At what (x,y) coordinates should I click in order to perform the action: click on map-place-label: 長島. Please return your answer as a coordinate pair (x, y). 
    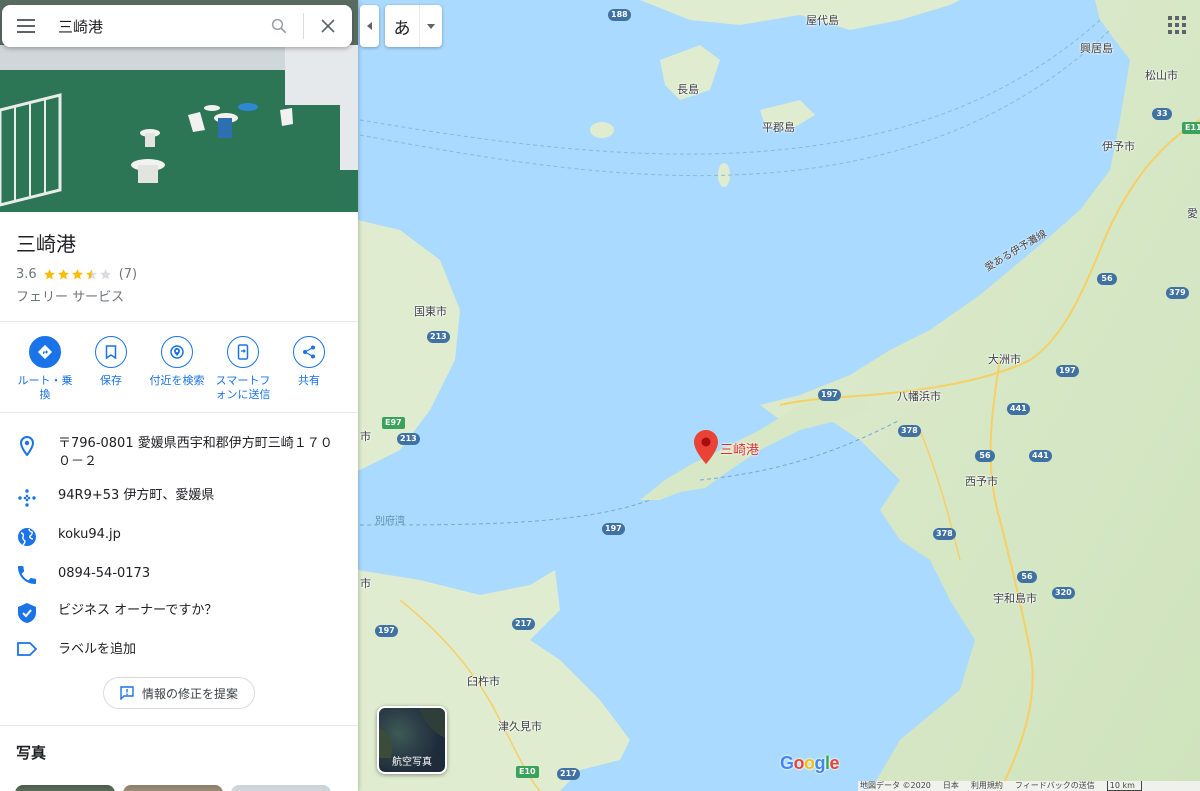
    Looking at the image, I should click on (688, 89).